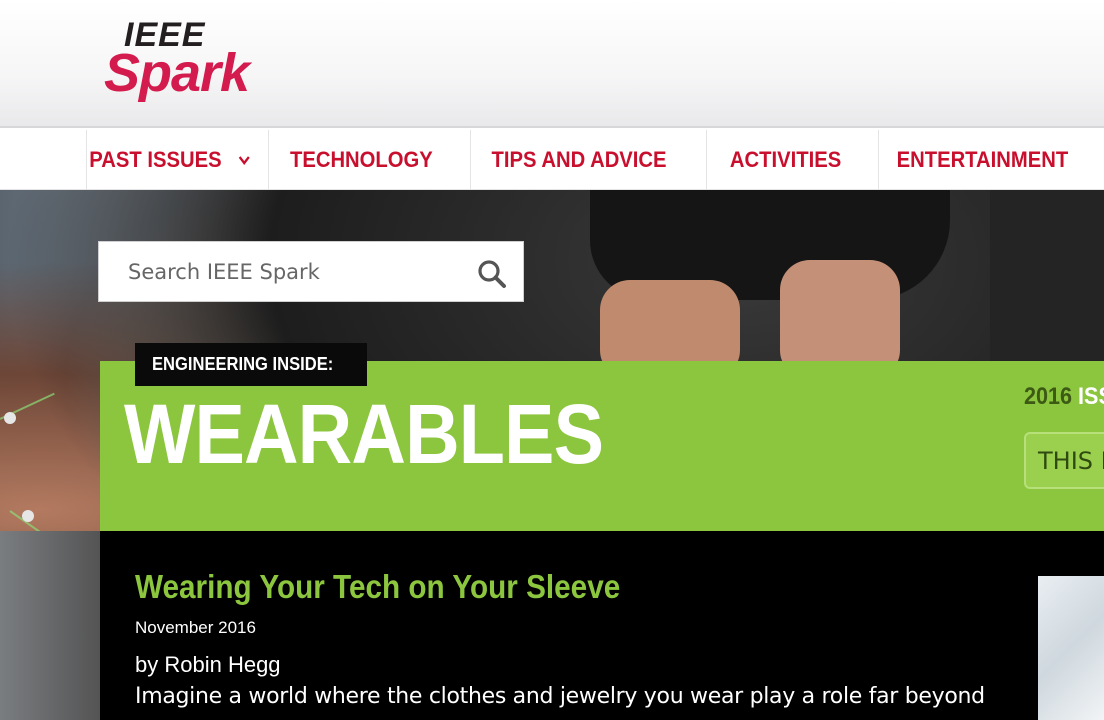  I want to click on ieee-spark-logo: IEEE Spark, so click(194, 61).